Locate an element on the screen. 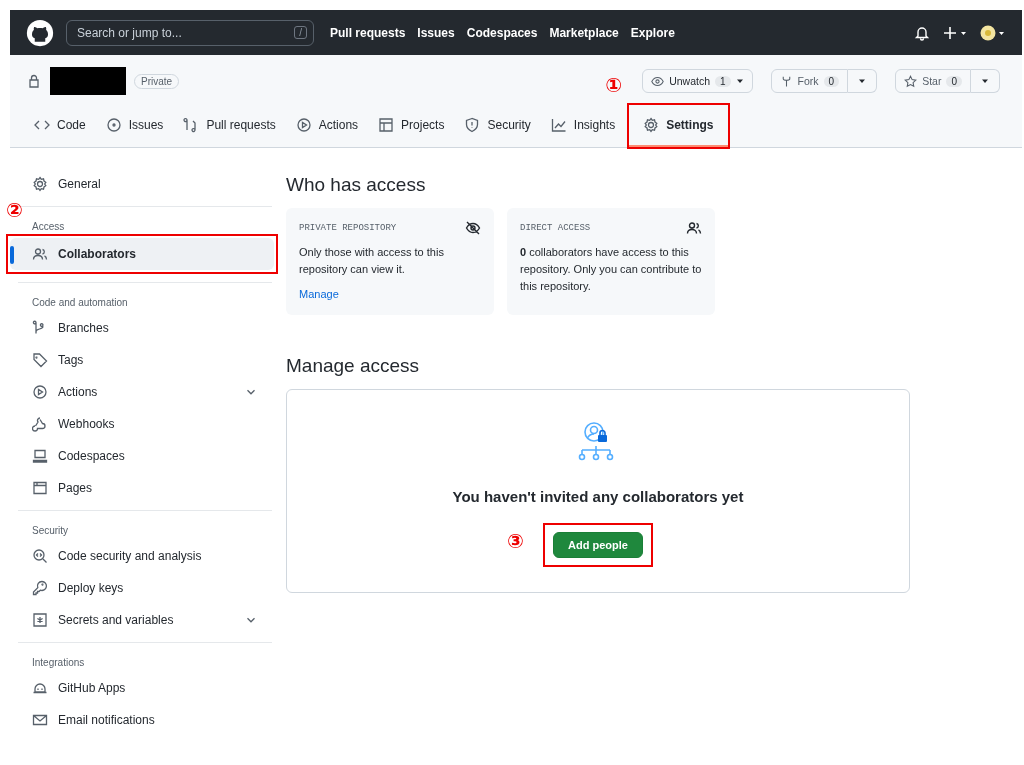 The height and width of the screenshot is (765, 1024). sidebar-item: Code security and analysis is located at coordinates (145, 556).